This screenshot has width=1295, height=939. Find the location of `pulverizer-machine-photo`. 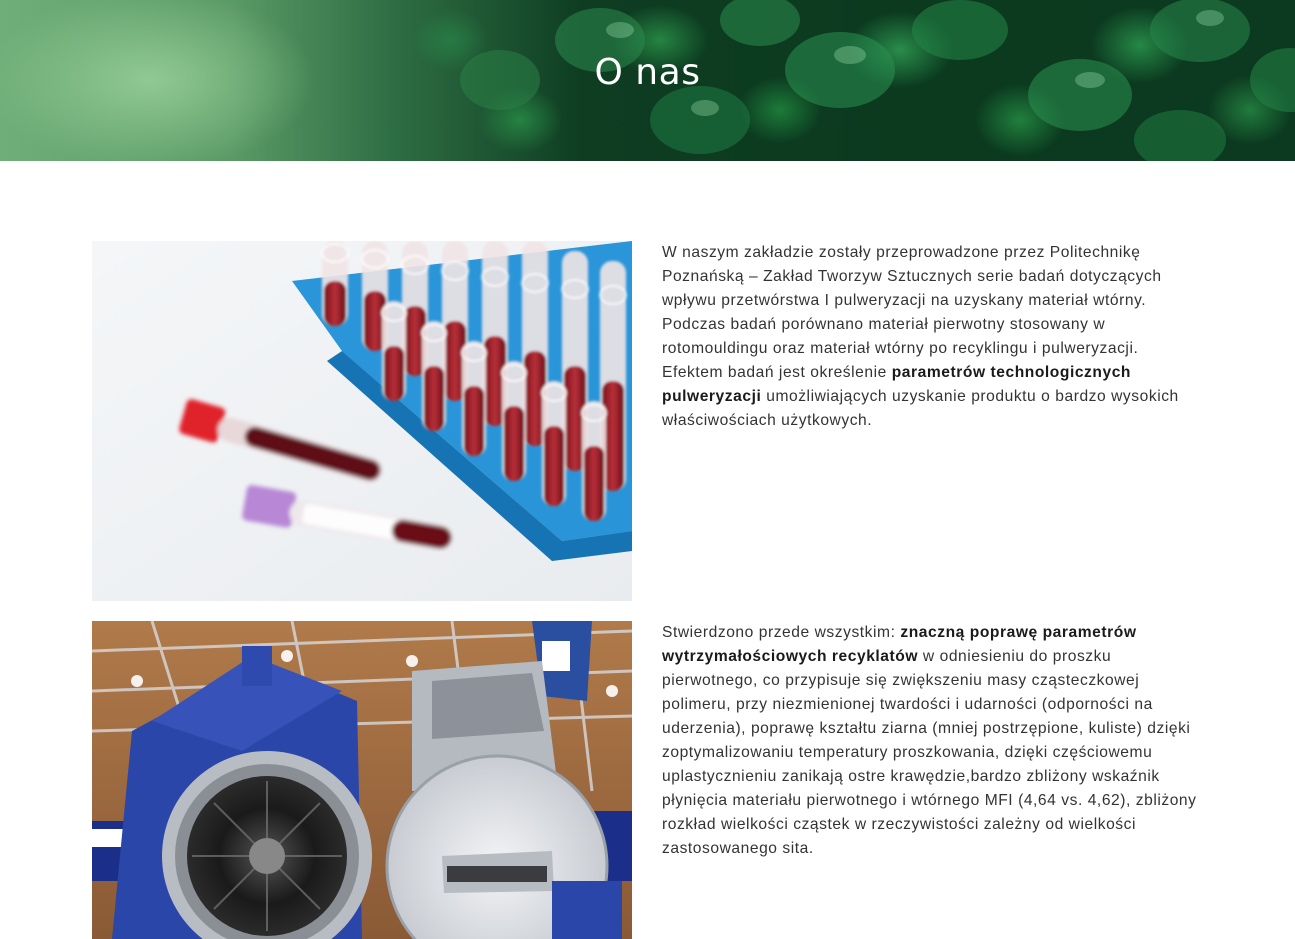

pulverizer-machine-photo is located at coordinates (362, 780).